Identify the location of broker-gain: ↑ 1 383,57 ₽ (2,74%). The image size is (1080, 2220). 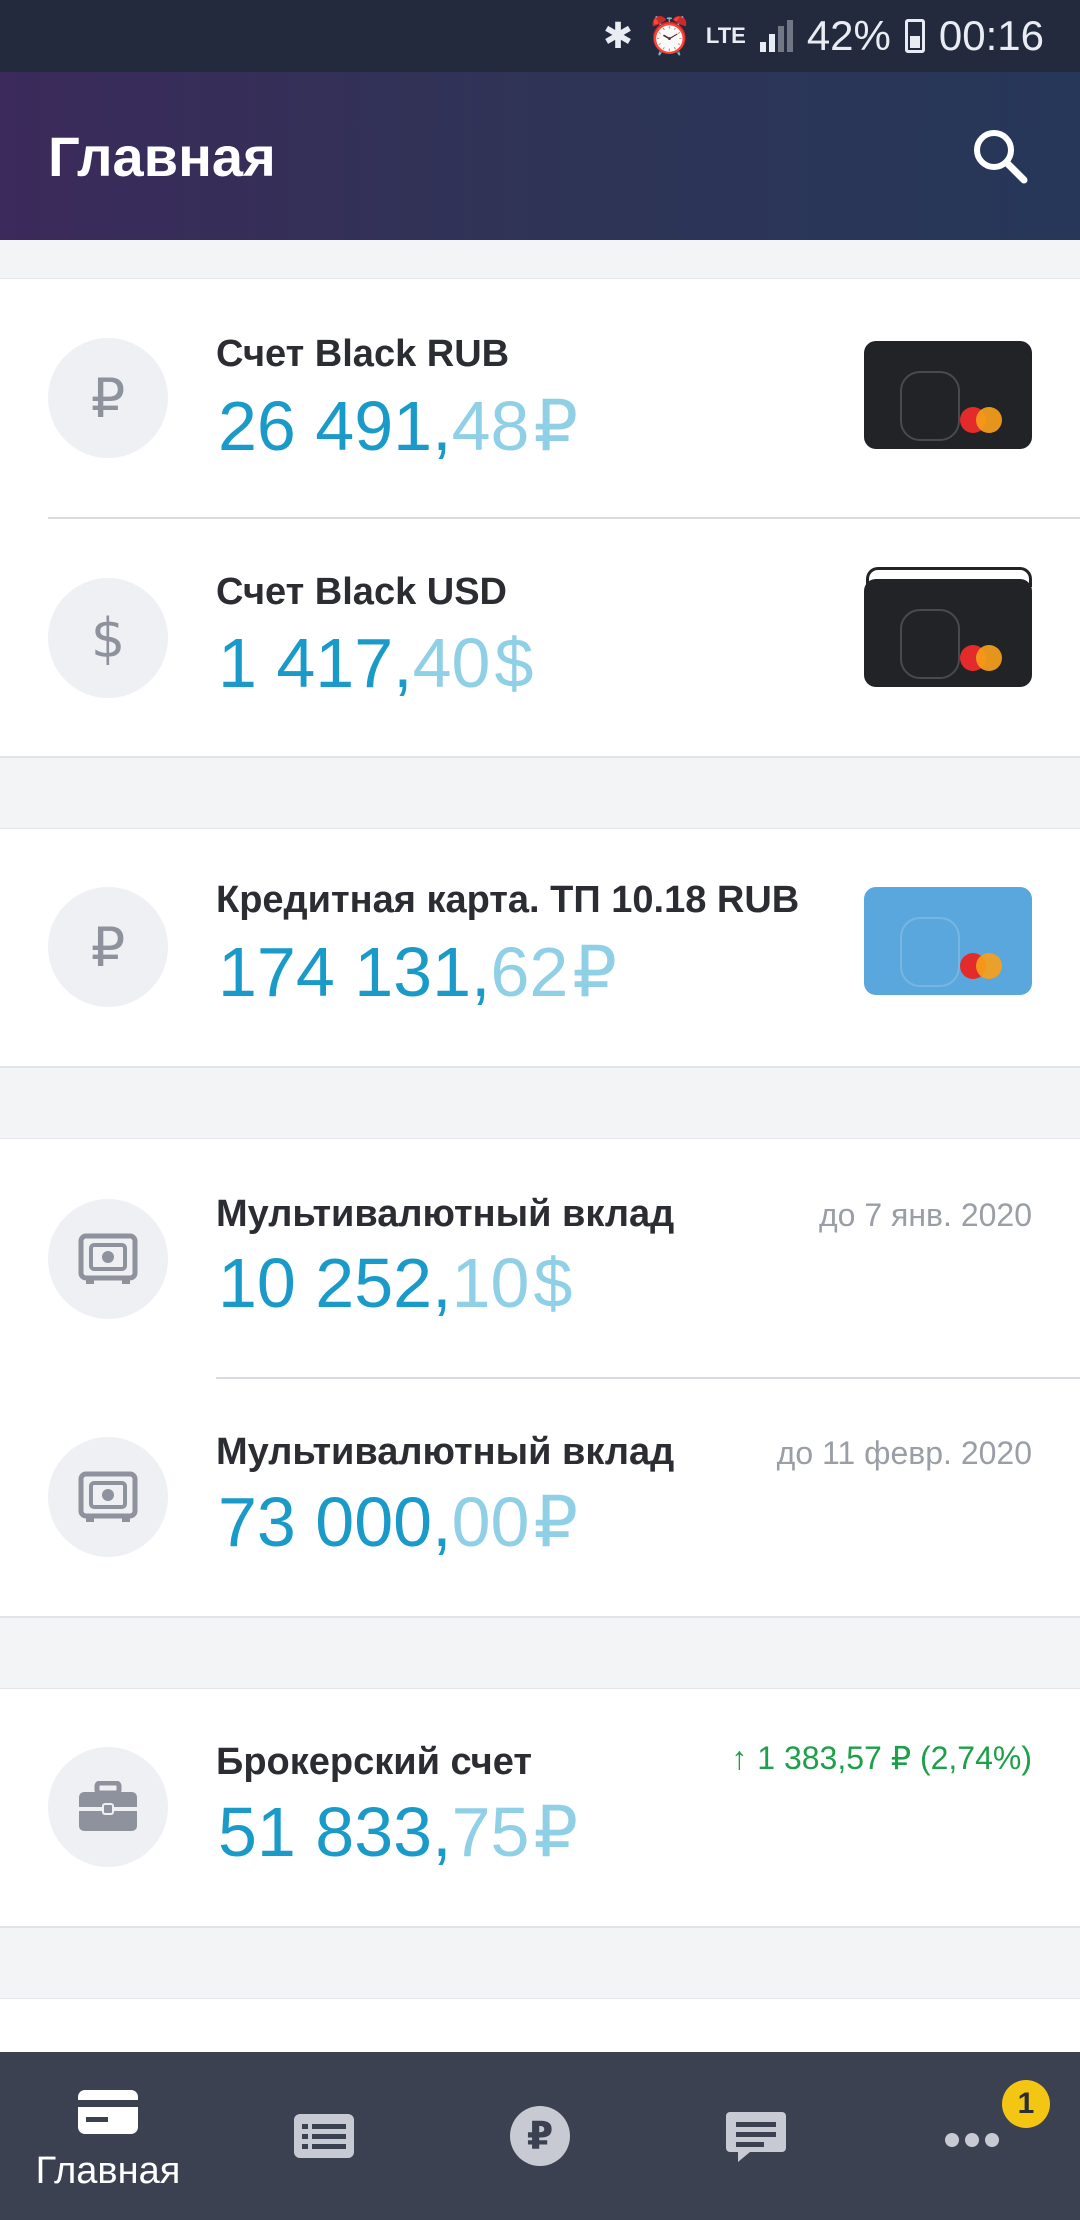
(881, 1758).